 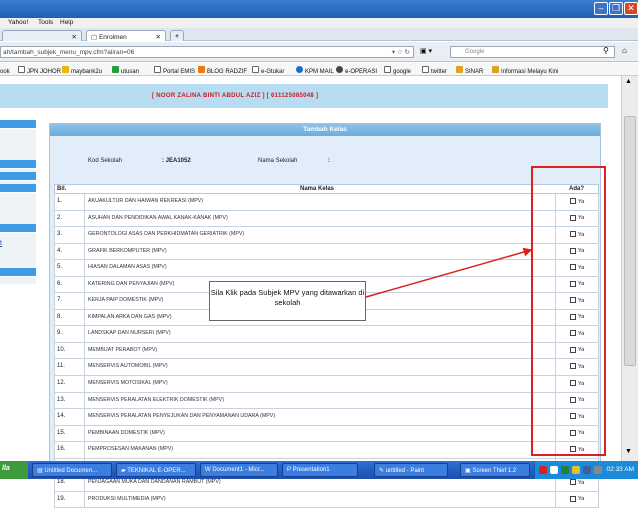 What do you see at coordinates (128, 383) in the screenshot?
I see `class-name: MENSERVIS MOTOSIKAL (MPV)` at bounding box center [128, 383].